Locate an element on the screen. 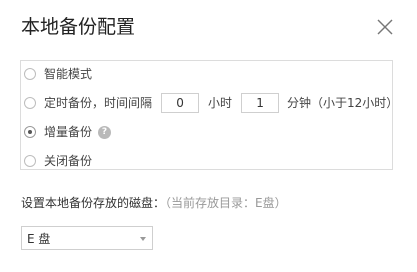  disk-select: E 盘 is located at coordinates (87, 238).